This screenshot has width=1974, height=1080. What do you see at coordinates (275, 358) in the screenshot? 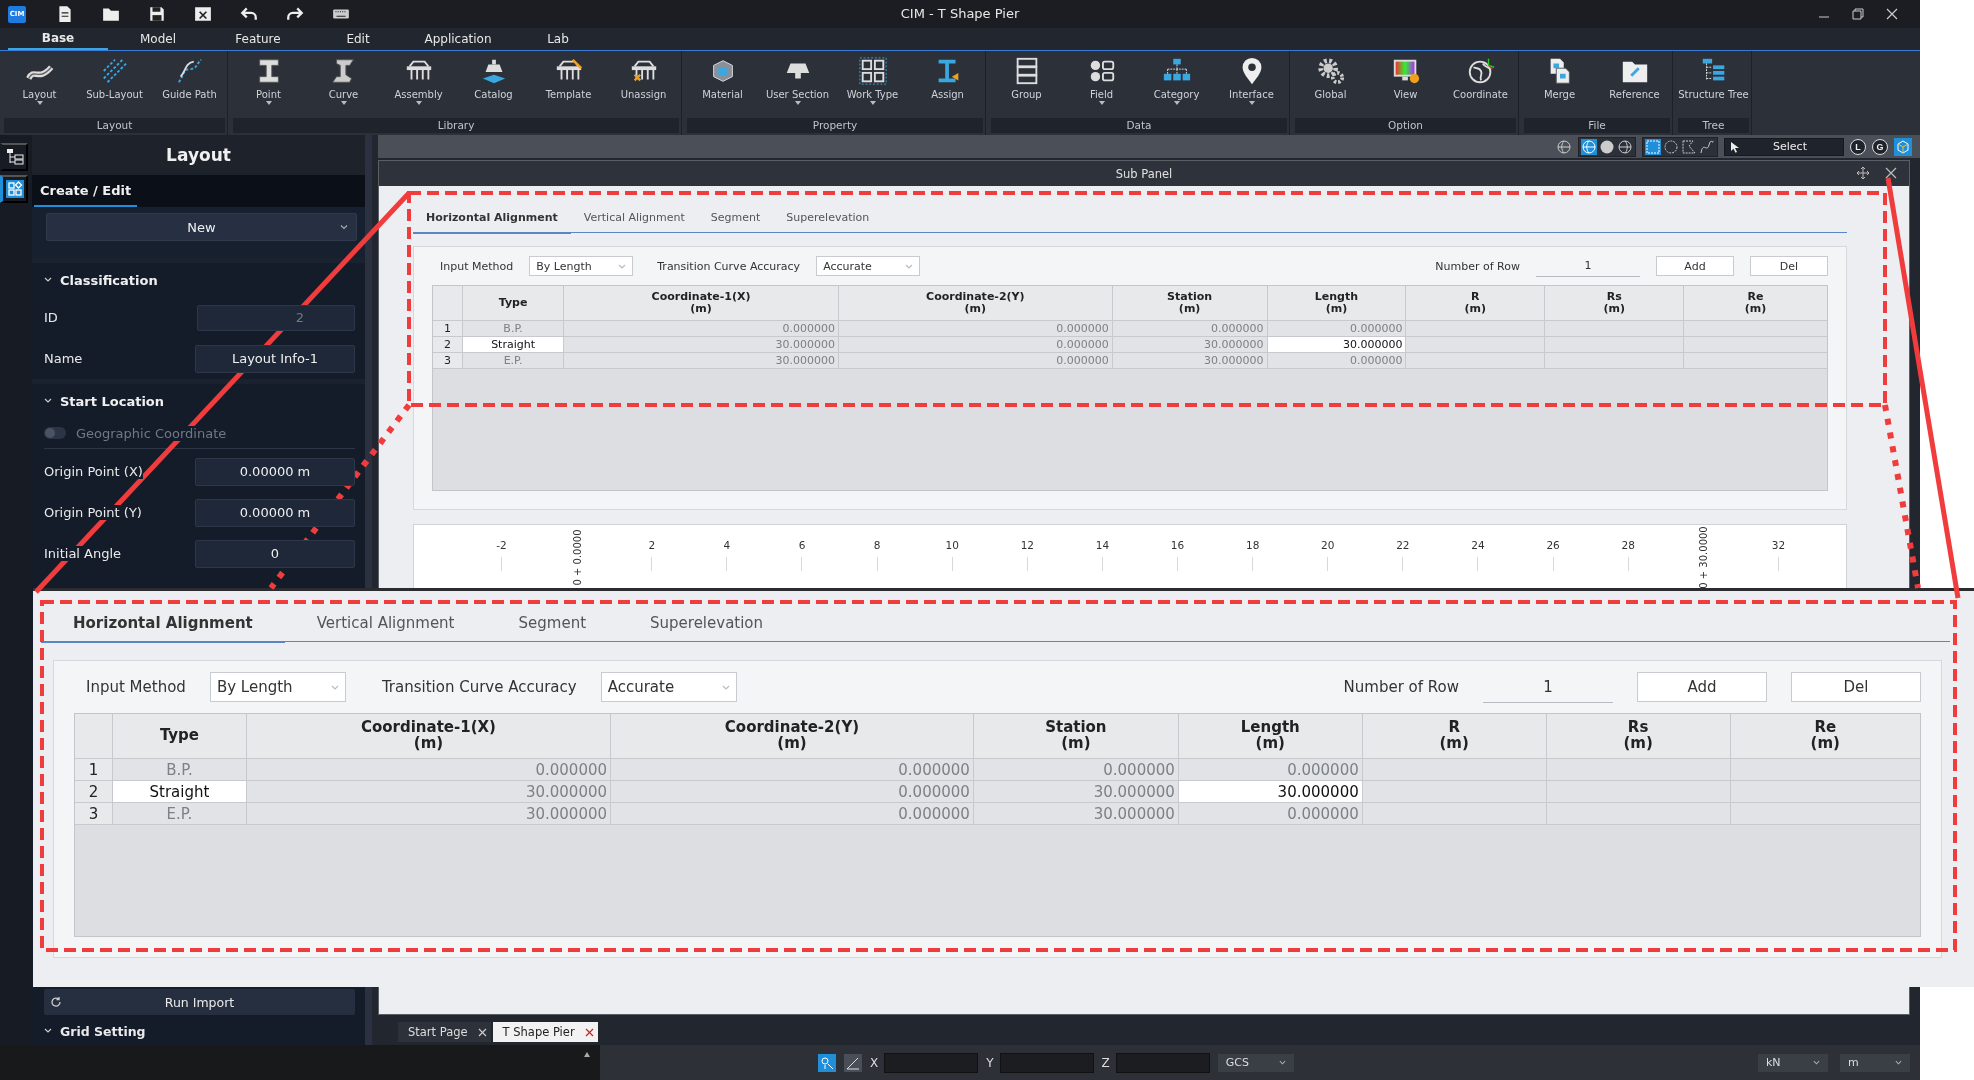
I see `input-field: Layout Info-1` at bounding box center [275, 358].